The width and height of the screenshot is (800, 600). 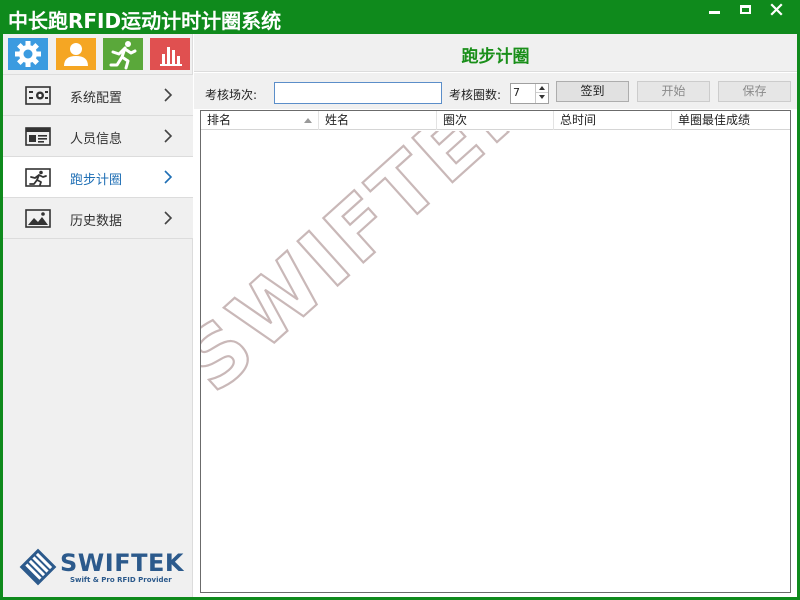 I want to click on sidebar-item-personnel: 人员信息, so click(x=98, y=135).